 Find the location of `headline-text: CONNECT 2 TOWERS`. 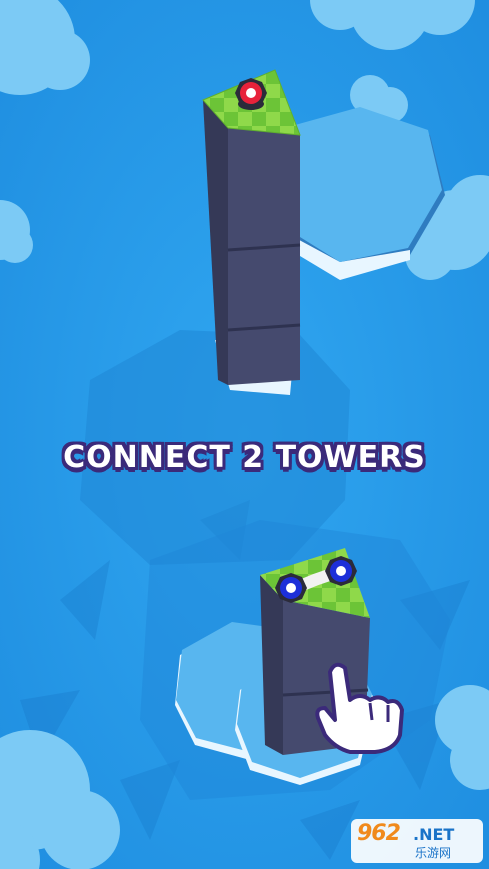

headline-text: CONNECT 2 TOWERS is located at coordinates (244, 457).